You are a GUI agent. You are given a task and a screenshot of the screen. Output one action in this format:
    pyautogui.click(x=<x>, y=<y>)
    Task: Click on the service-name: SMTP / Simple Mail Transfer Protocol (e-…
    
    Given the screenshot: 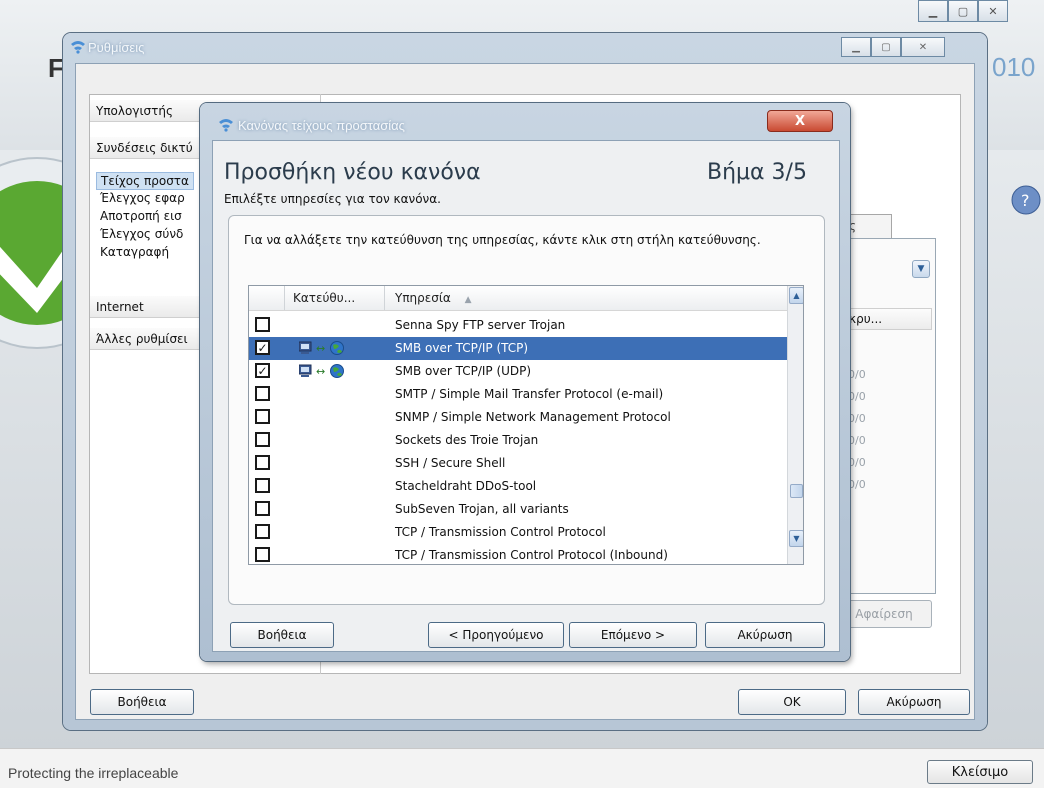 What is the action you would take?
    pyautogui.click(x=529, y=394)
    